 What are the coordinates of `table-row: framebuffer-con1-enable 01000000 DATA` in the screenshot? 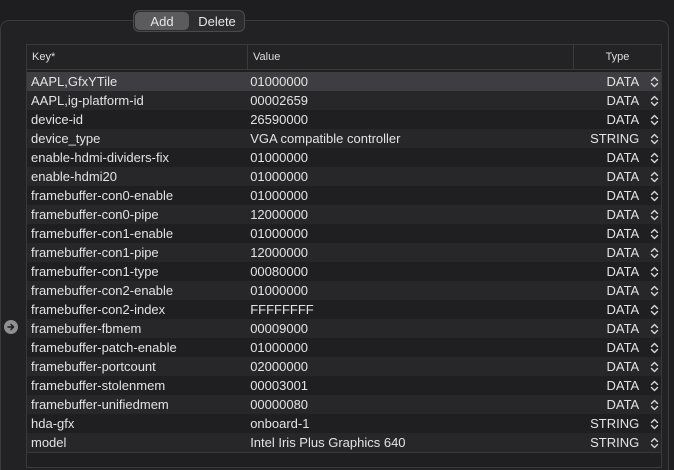 It's located at (344, 233).